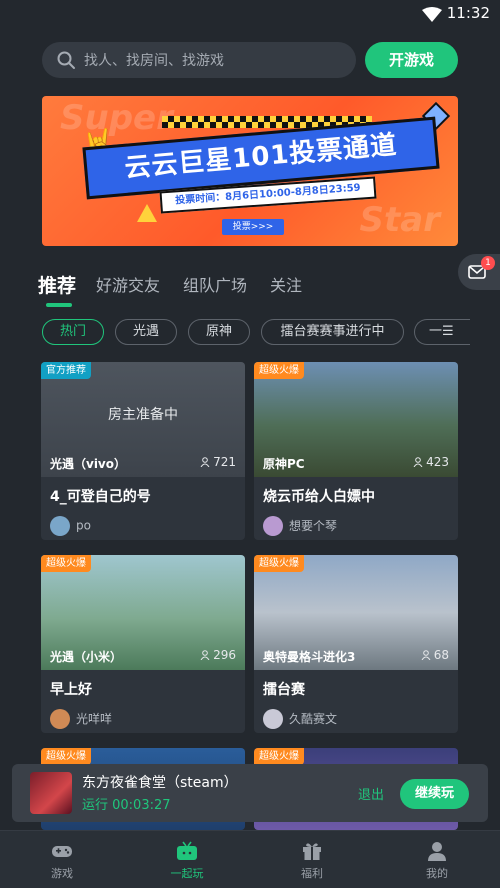  I want to click on tv-icon, so click(187, 851).